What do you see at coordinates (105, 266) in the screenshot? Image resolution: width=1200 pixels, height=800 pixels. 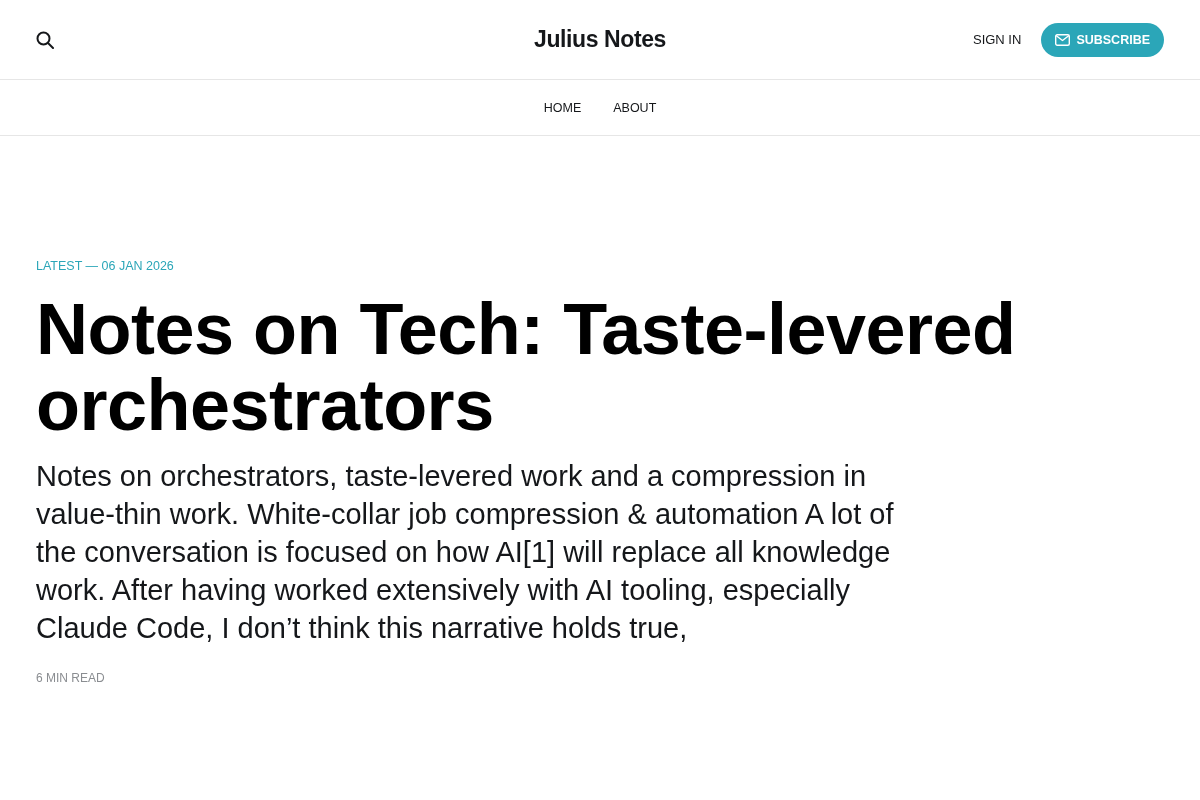 I see `post-date-label: LATEST — 06 JAN 2026` at bounding box center [105, 266].